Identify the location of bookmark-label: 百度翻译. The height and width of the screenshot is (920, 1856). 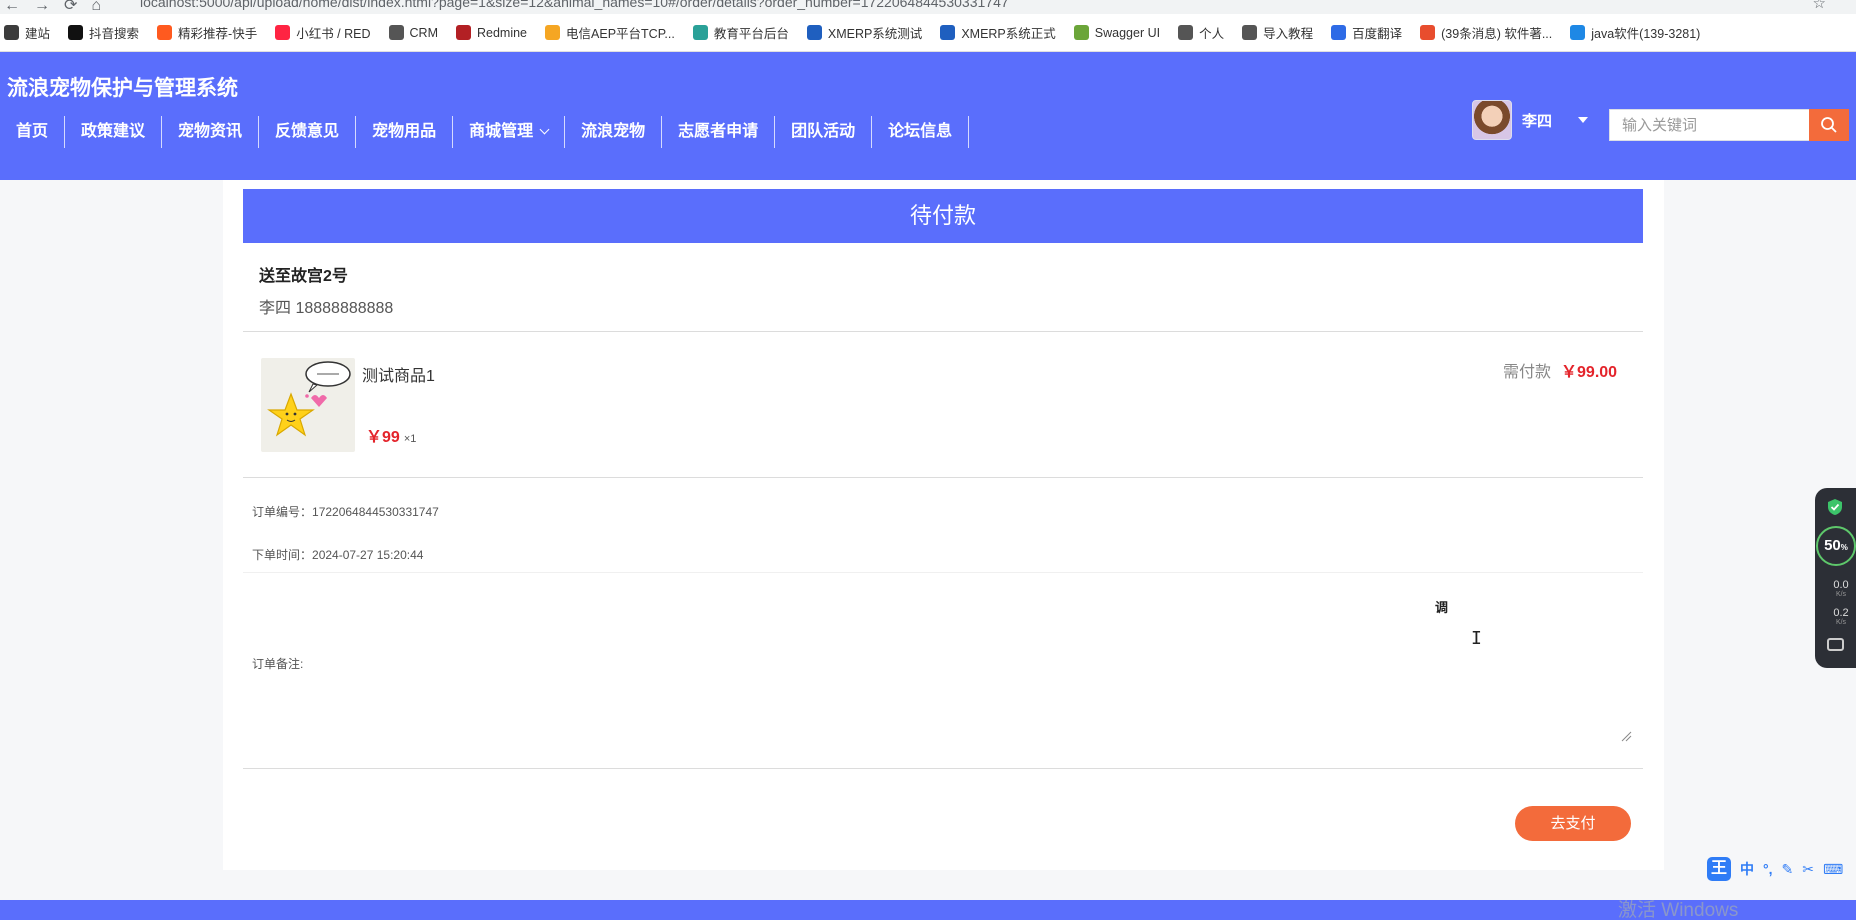
(1377, 34).